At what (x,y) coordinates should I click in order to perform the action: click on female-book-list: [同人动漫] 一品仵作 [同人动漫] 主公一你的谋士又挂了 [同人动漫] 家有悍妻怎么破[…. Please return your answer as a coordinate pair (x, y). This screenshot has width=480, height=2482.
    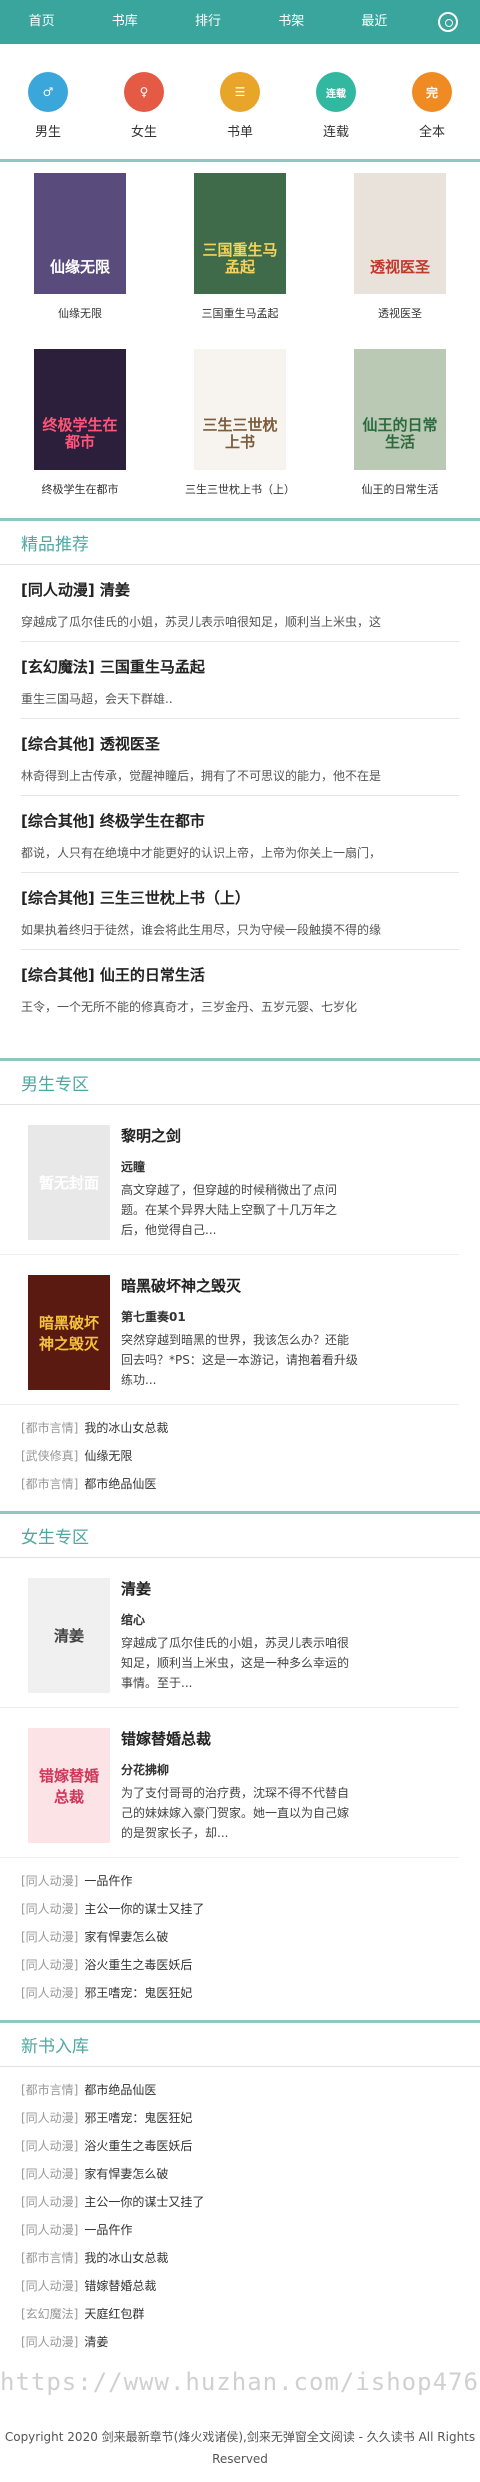
    Looking at the image, I should click on (240, 1932).